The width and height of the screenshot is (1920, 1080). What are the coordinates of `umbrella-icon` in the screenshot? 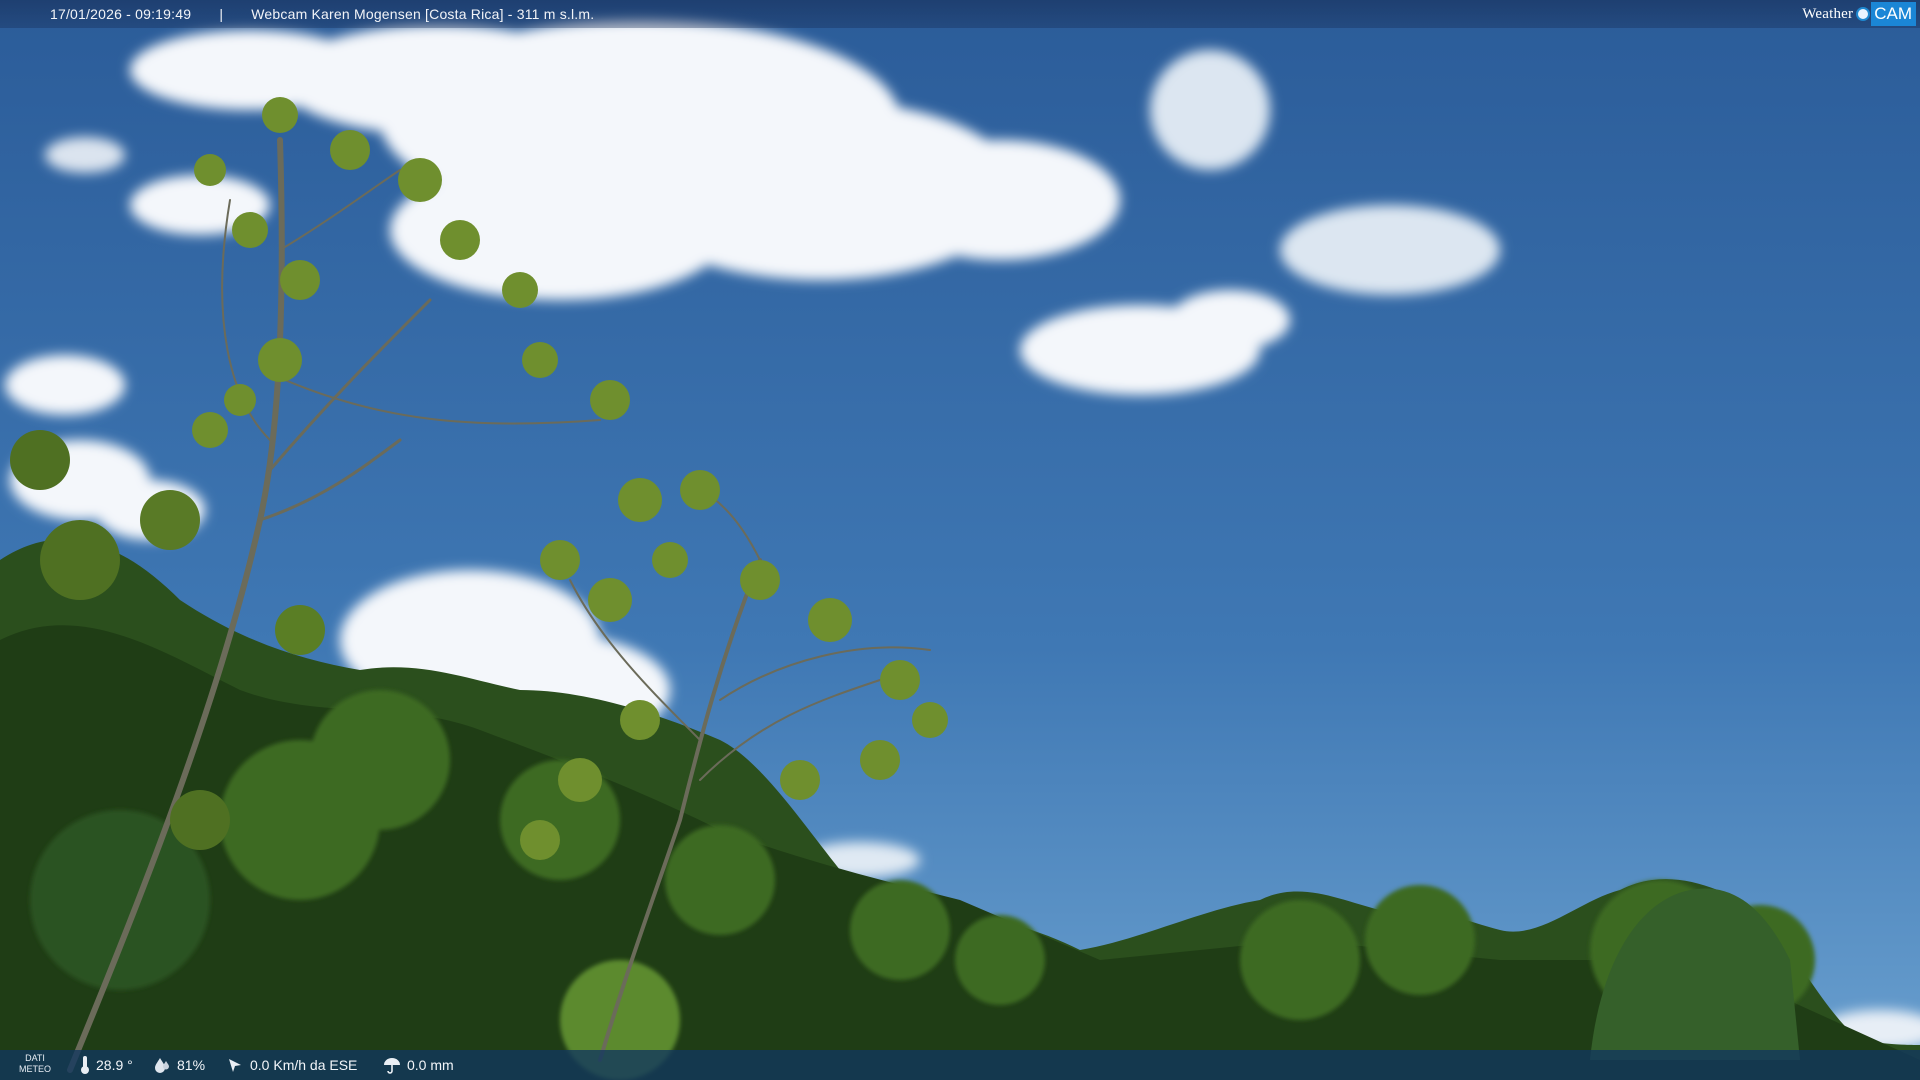 It's located at (392, 1066).